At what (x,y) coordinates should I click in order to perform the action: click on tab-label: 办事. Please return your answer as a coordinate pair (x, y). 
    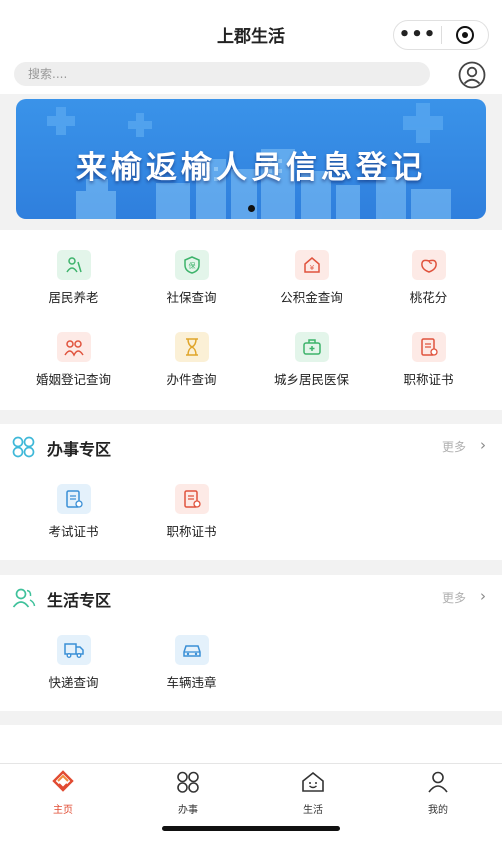
    Looking at the image, I should click on (188, 810).